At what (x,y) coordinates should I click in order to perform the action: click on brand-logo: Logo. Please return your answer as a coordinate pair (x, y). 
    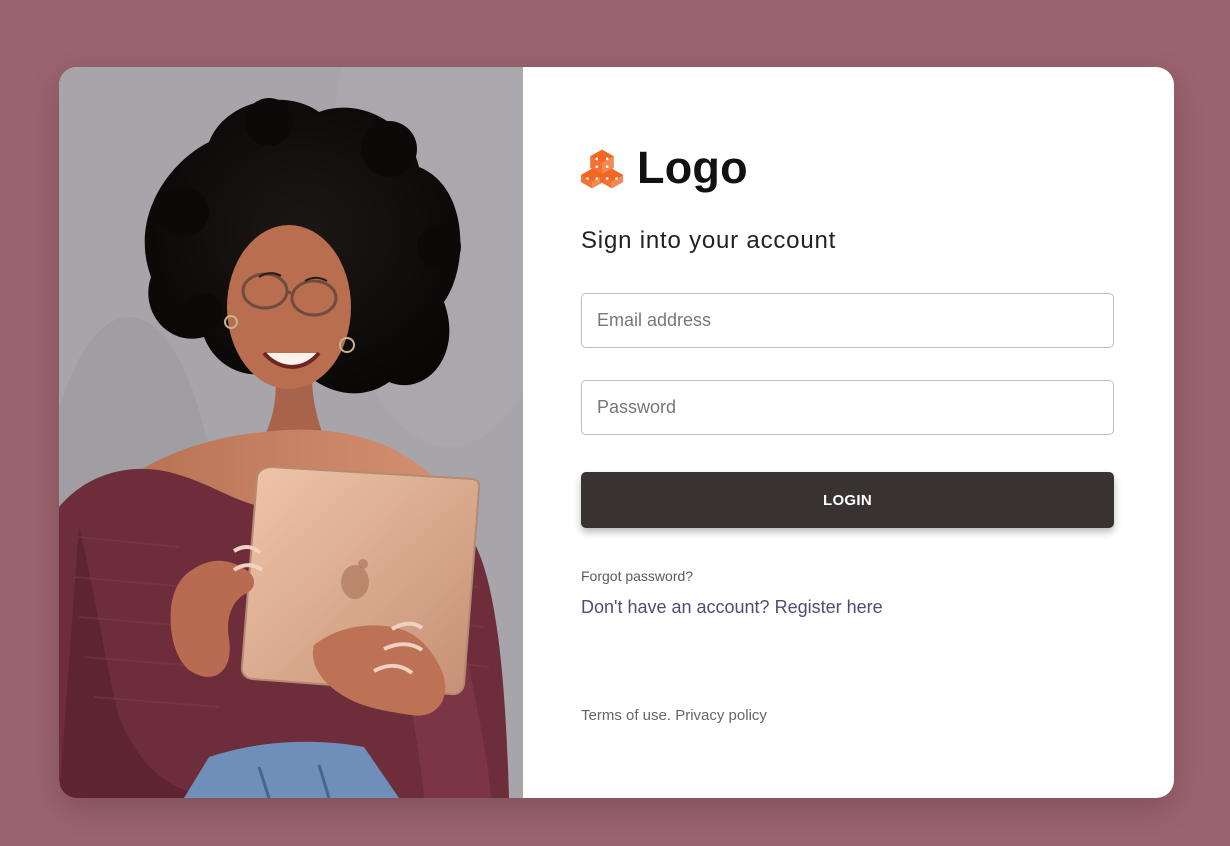
    Looking at the image, I should click on (664, 167).